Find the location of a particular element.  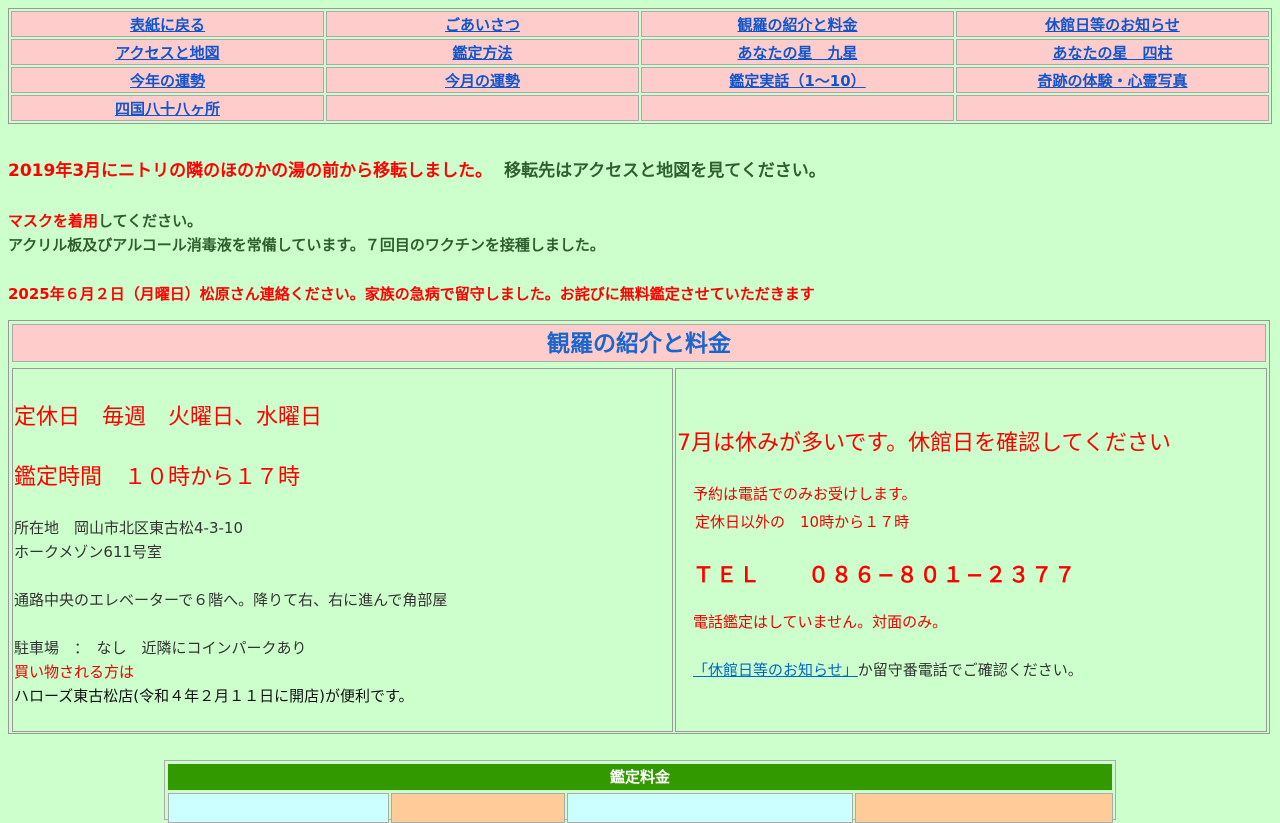

nav-cell: 鑑定方法 is located at coordinates (482, 52).